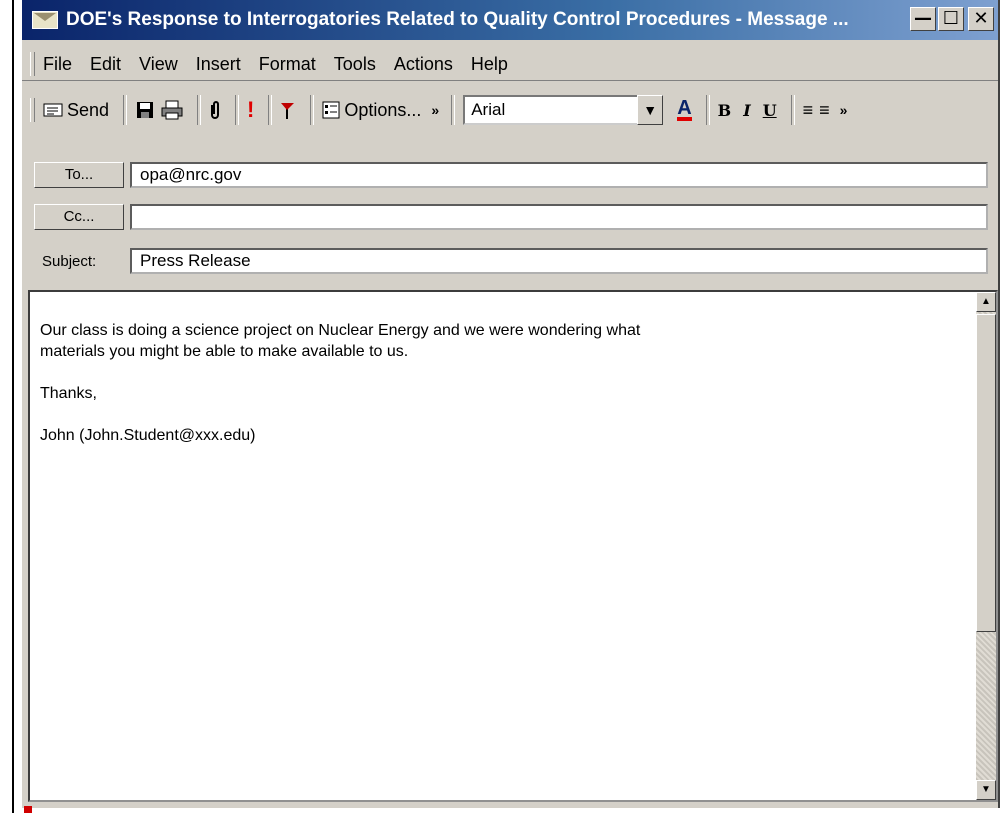 The image size is (1000, 813). I want to click on underline-button: U, so click(770, 110).